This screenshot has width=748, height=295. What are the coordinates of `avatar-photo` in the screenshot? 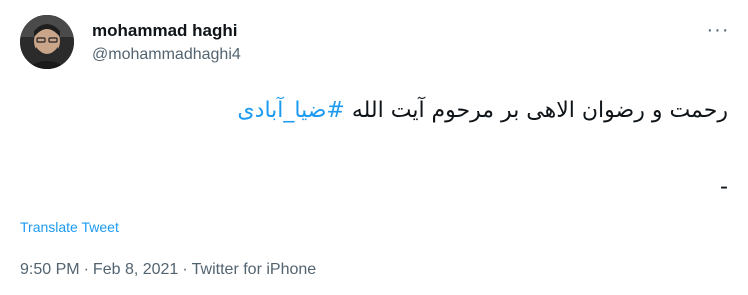 It's located at (47, 42).